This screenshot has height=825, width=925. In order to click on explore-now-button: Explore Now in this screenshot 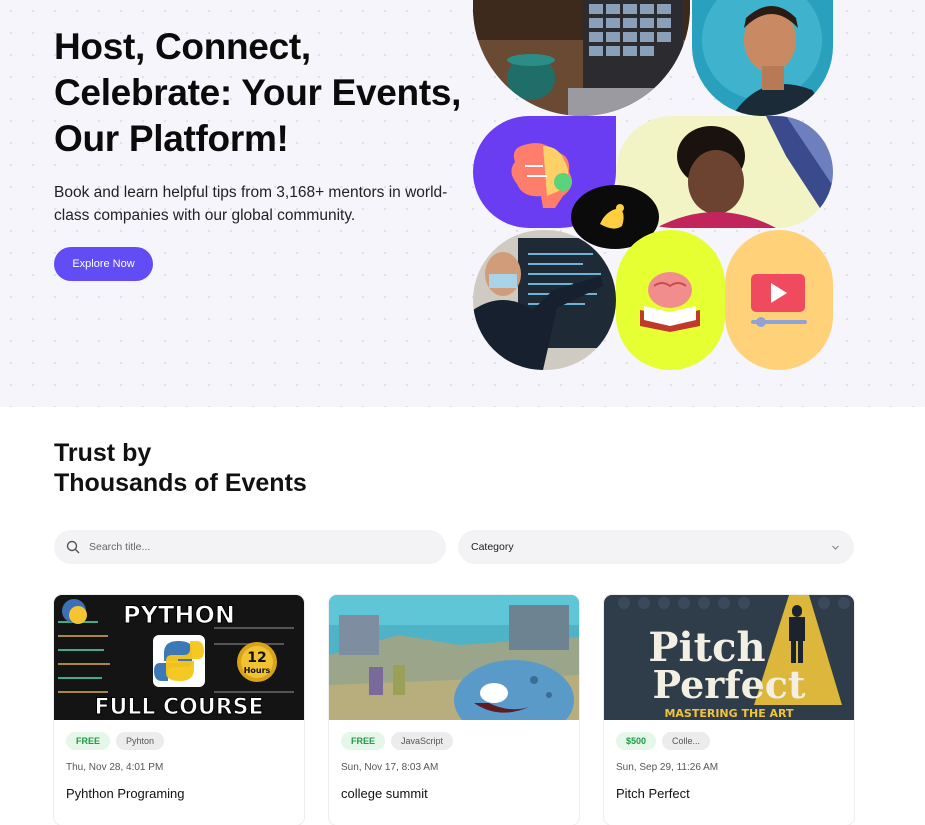, I will do `click(103, 264)`.